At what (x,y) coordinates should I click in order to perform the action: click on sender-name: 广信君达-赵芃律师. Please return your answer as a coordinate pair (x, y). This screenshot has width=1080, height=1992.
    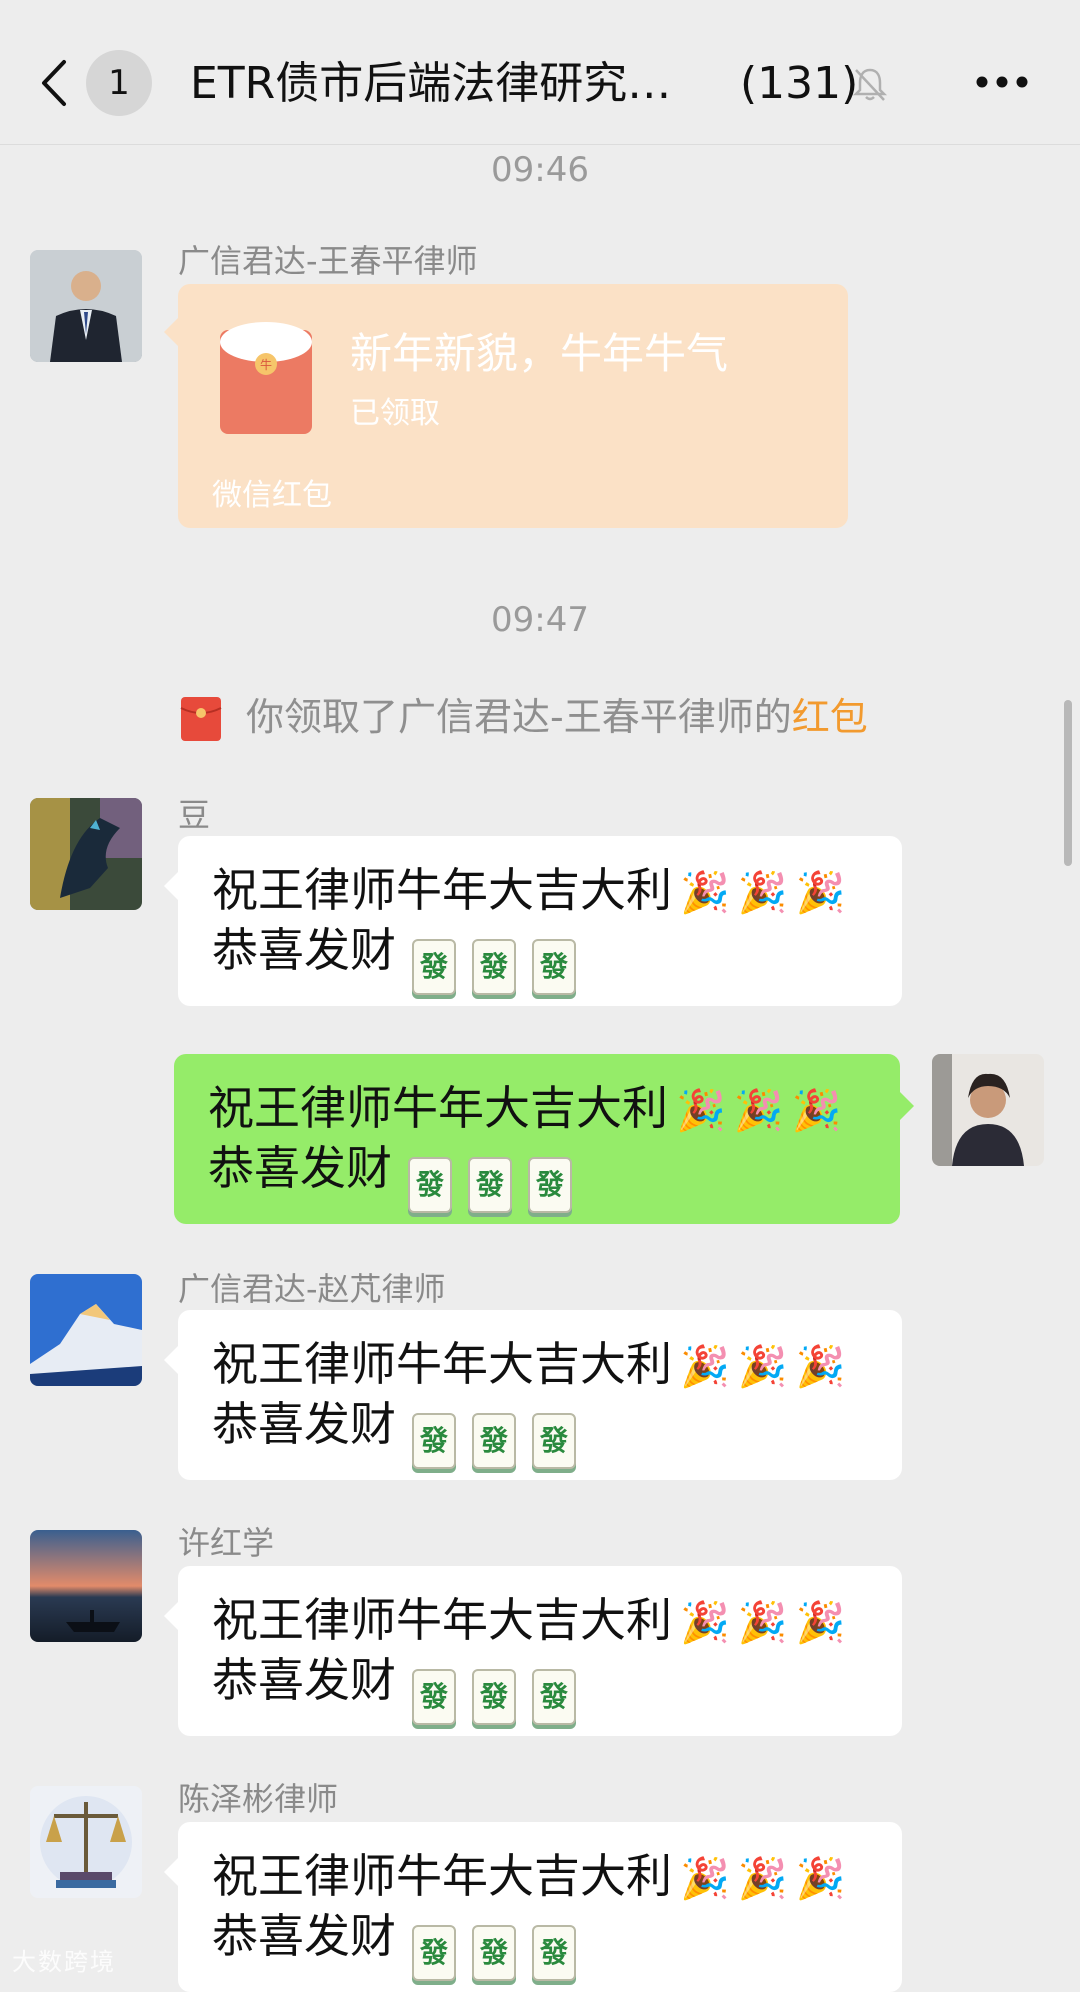
    Looking at the image, I should click on (312, 1289).